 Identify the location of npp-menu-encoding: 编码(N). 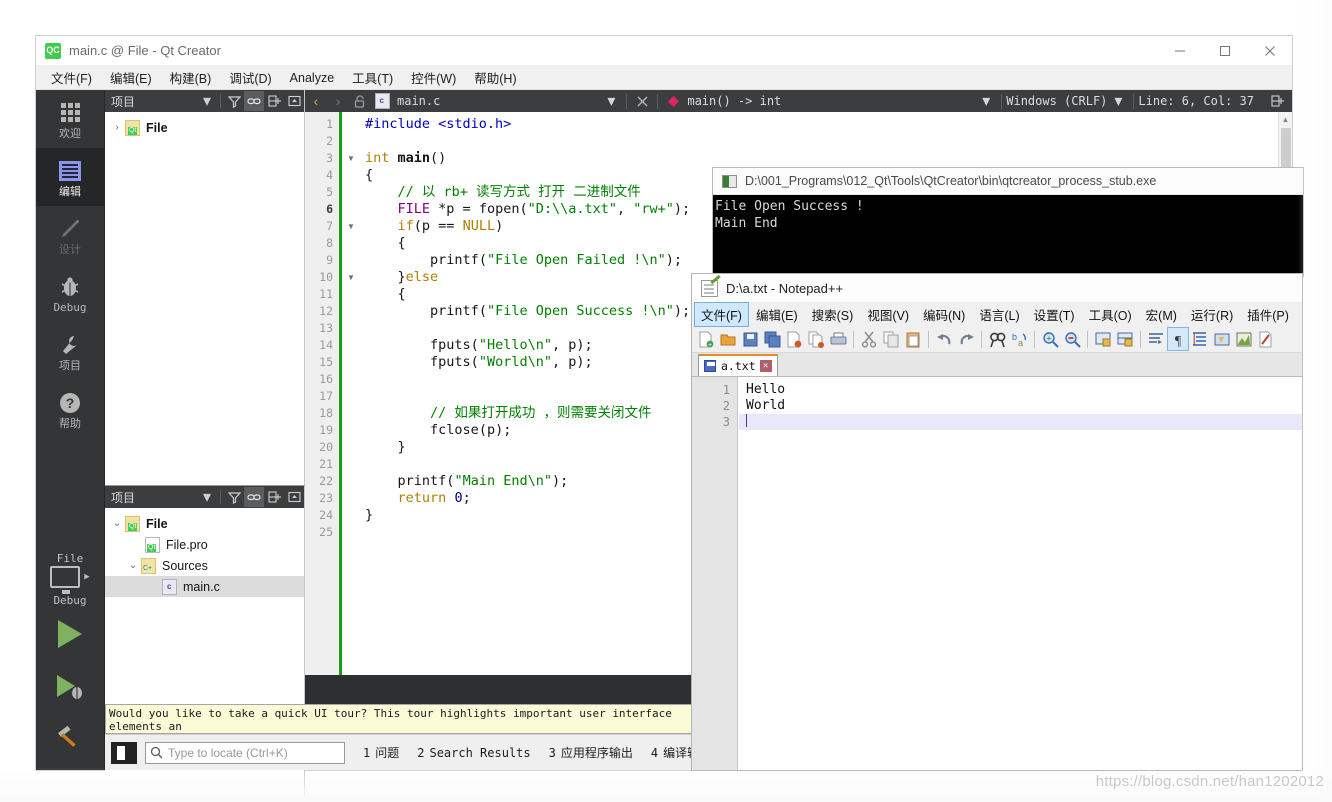
(944, 314).